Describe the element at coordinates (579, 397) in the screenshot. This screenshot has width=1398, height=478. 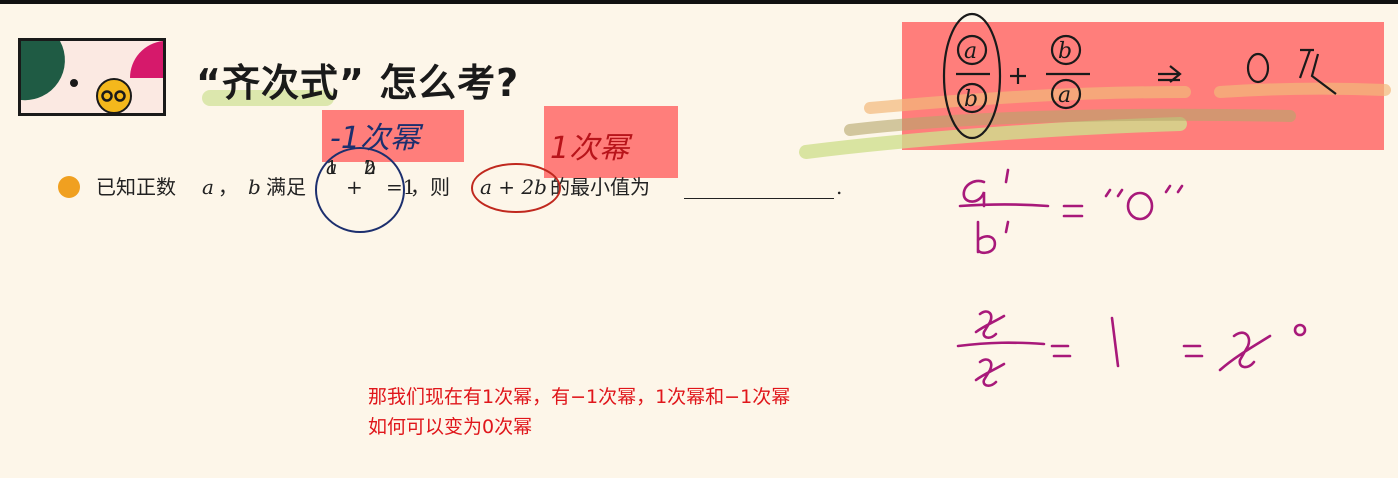
I see `subtitle-line-1: 那我们现在有1次幂，有−1次幂，1次幂和−1次幂` at that location.